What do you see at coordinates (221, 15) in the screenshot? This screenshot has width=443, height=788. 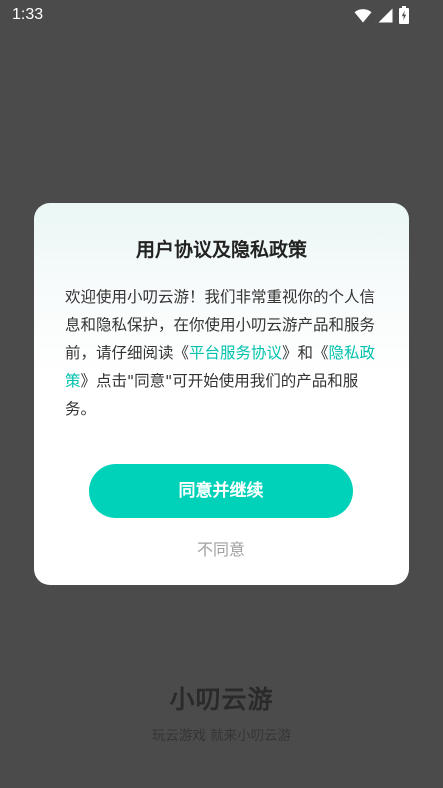 I see `status-bar: 1:33` at bounding box center [221, 15].